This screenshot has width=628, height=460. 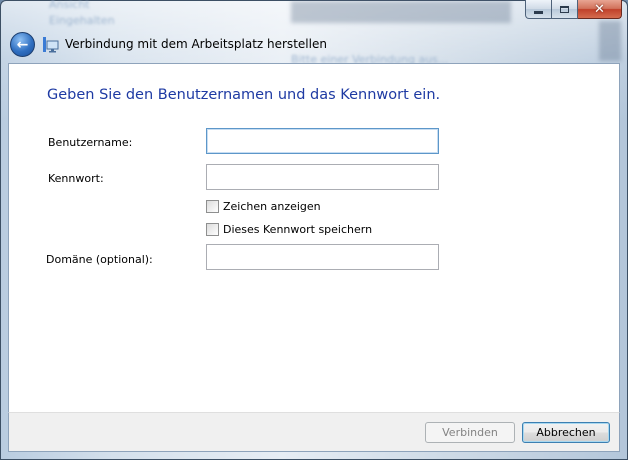 What do you see at coordinates (272, 206) in the screenshot?
I see `show-chars-label: Zeichen anzeigen` at bounding box center [272, 206].